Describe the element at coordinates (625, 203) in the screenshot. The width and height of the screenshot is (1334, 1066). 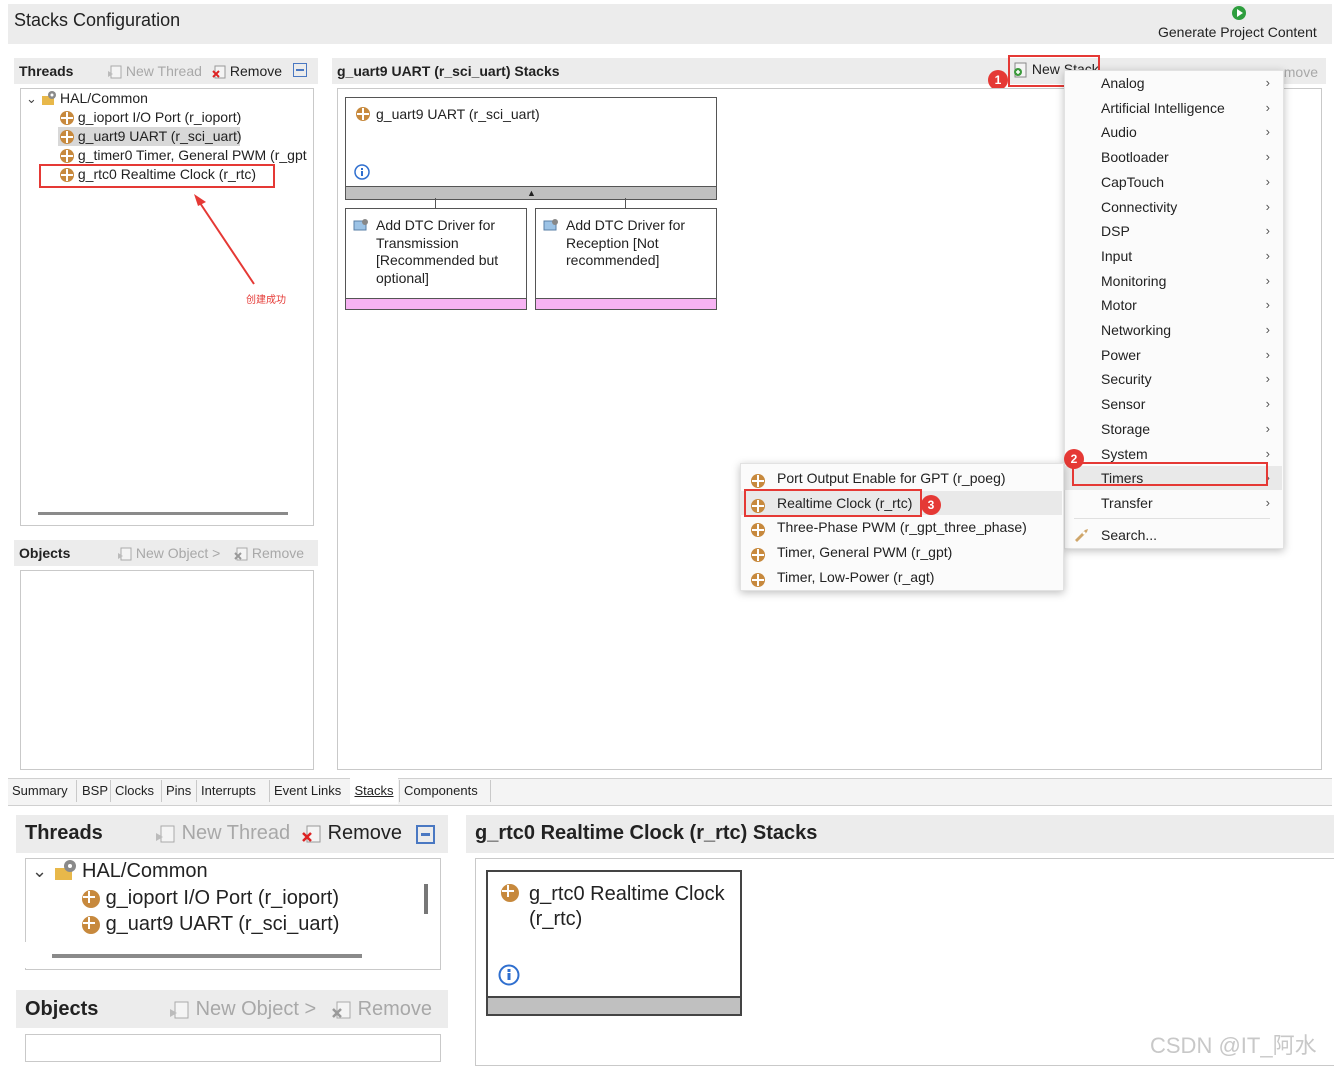
I see `stack-connector` at that location.